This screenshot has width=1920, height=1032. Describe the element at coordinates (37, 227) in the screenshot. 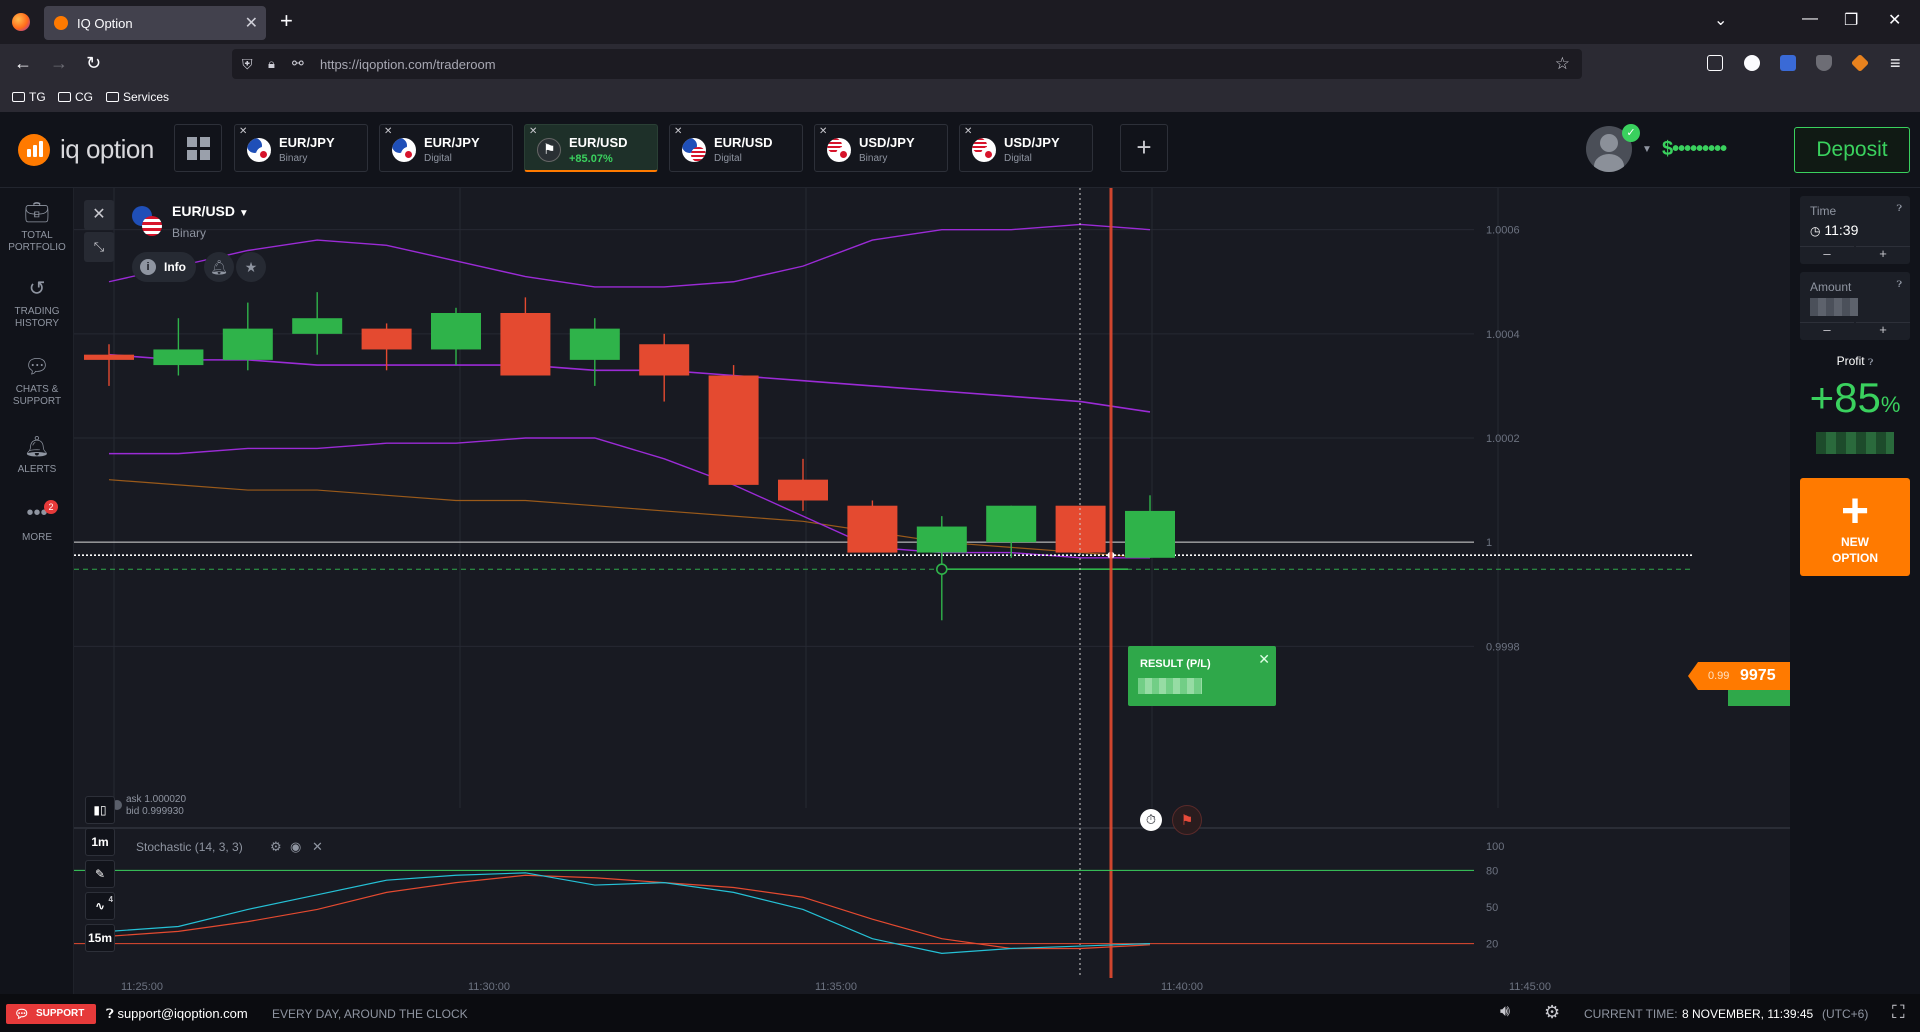

I see `sidebar-item-total-portfolio: 💼︎ TOTAL PORTFOLIO` at that location.